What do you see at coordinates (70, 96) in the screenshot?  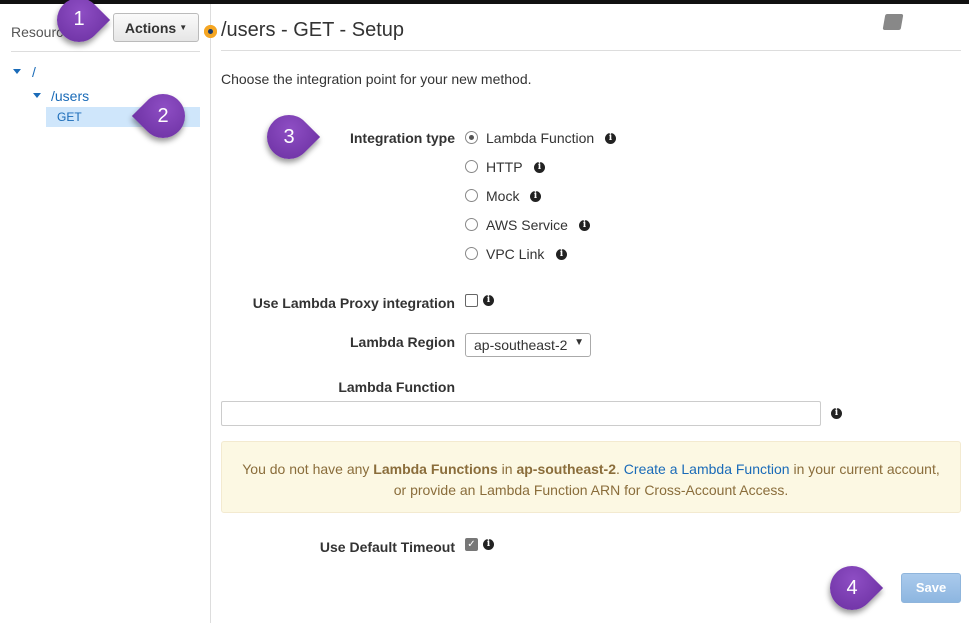 I see `tree-item-users: /users` at bounding box center [70, 96].